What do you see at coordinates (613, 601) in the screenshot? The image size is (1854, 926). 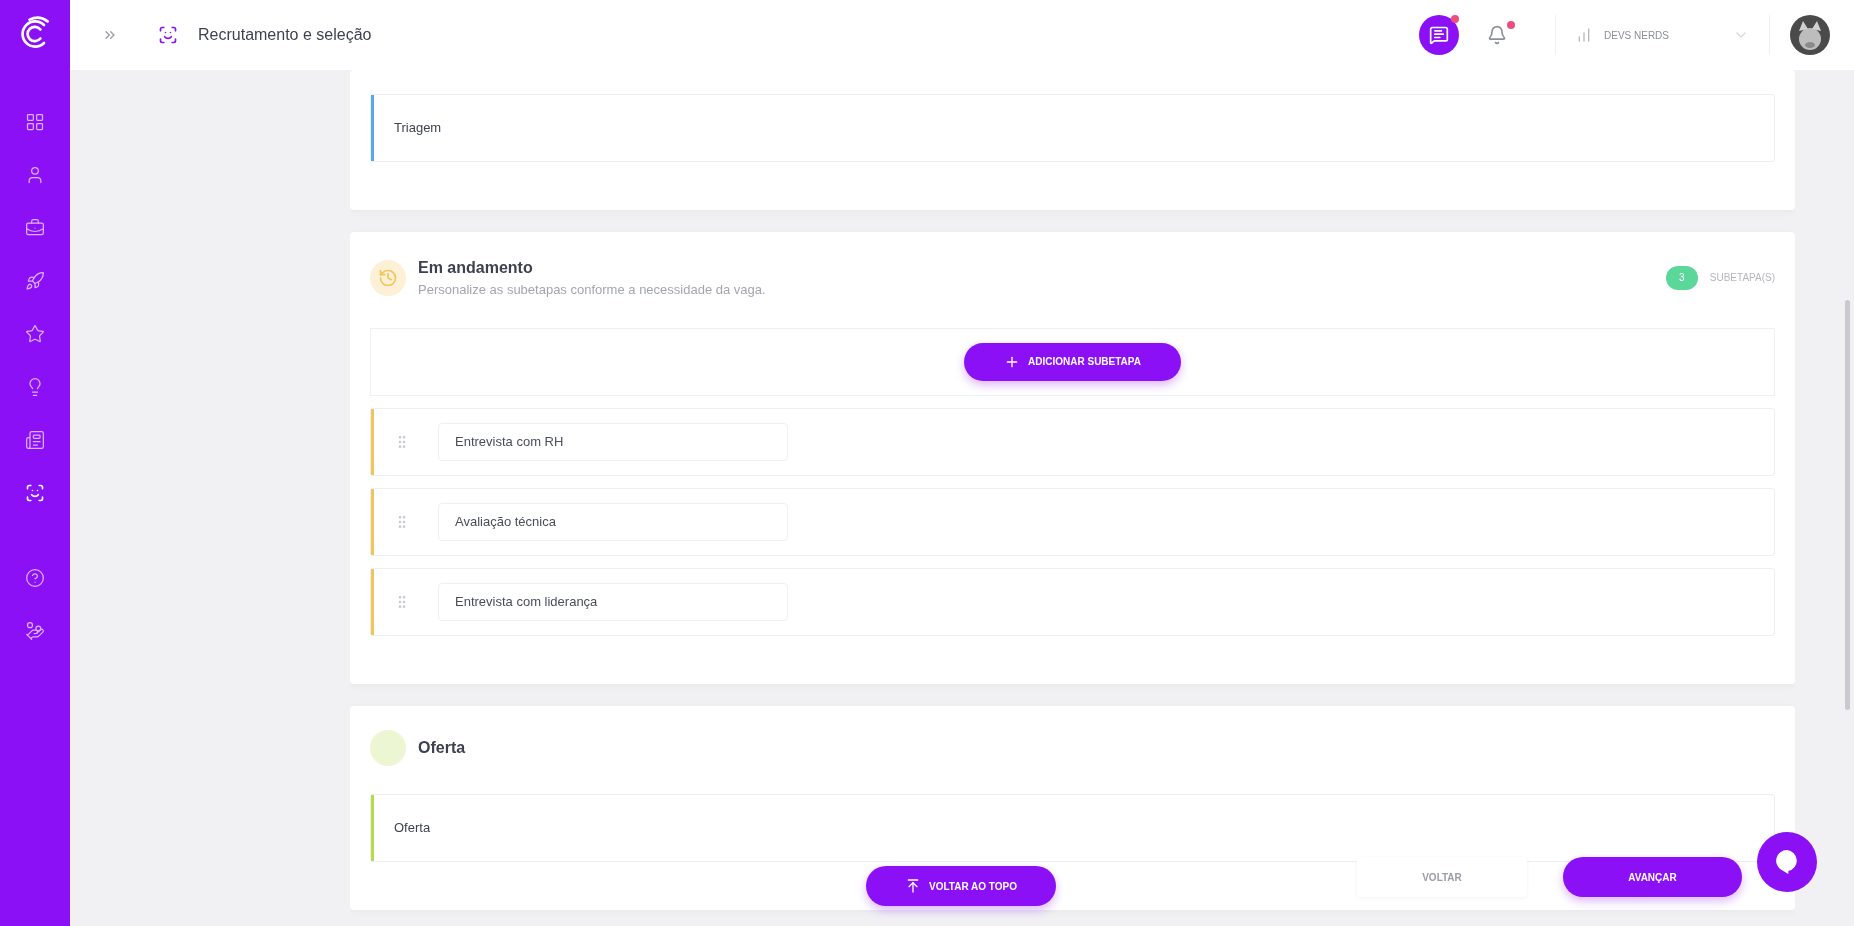 I see `step-name-field: Entrevista com liderança` at bounding box center [613, 601].